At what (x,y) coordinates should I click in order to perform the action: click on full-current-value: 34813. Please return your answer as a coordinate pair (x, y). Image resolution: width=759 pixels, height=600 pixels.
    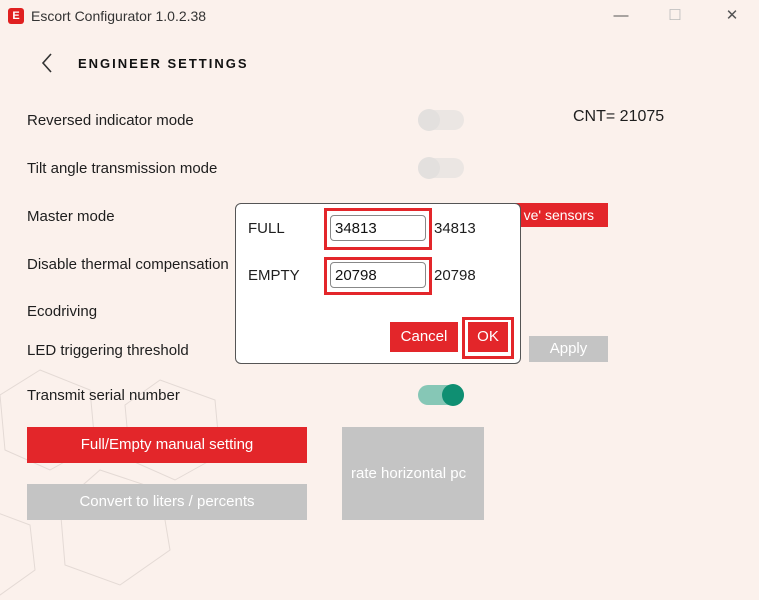
    Looking at the image, I should click on (455, 228).